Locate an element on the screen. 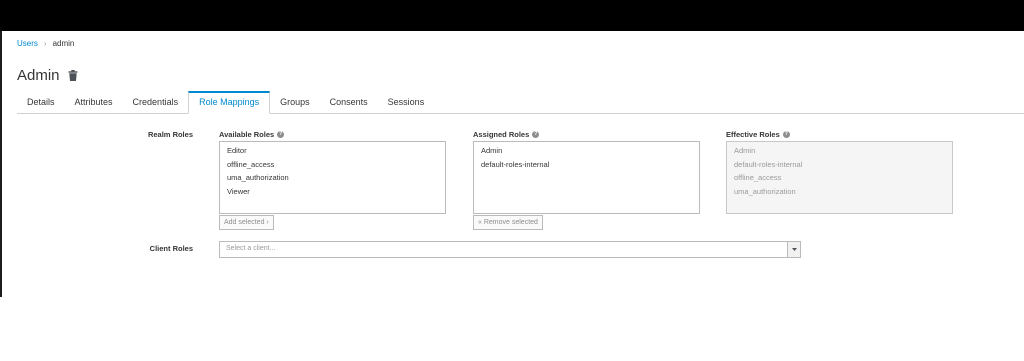 This screenshot has height=361, width=1024. assigned-roles-header: Assigned Roles ? is located at coordinates (506, 134).